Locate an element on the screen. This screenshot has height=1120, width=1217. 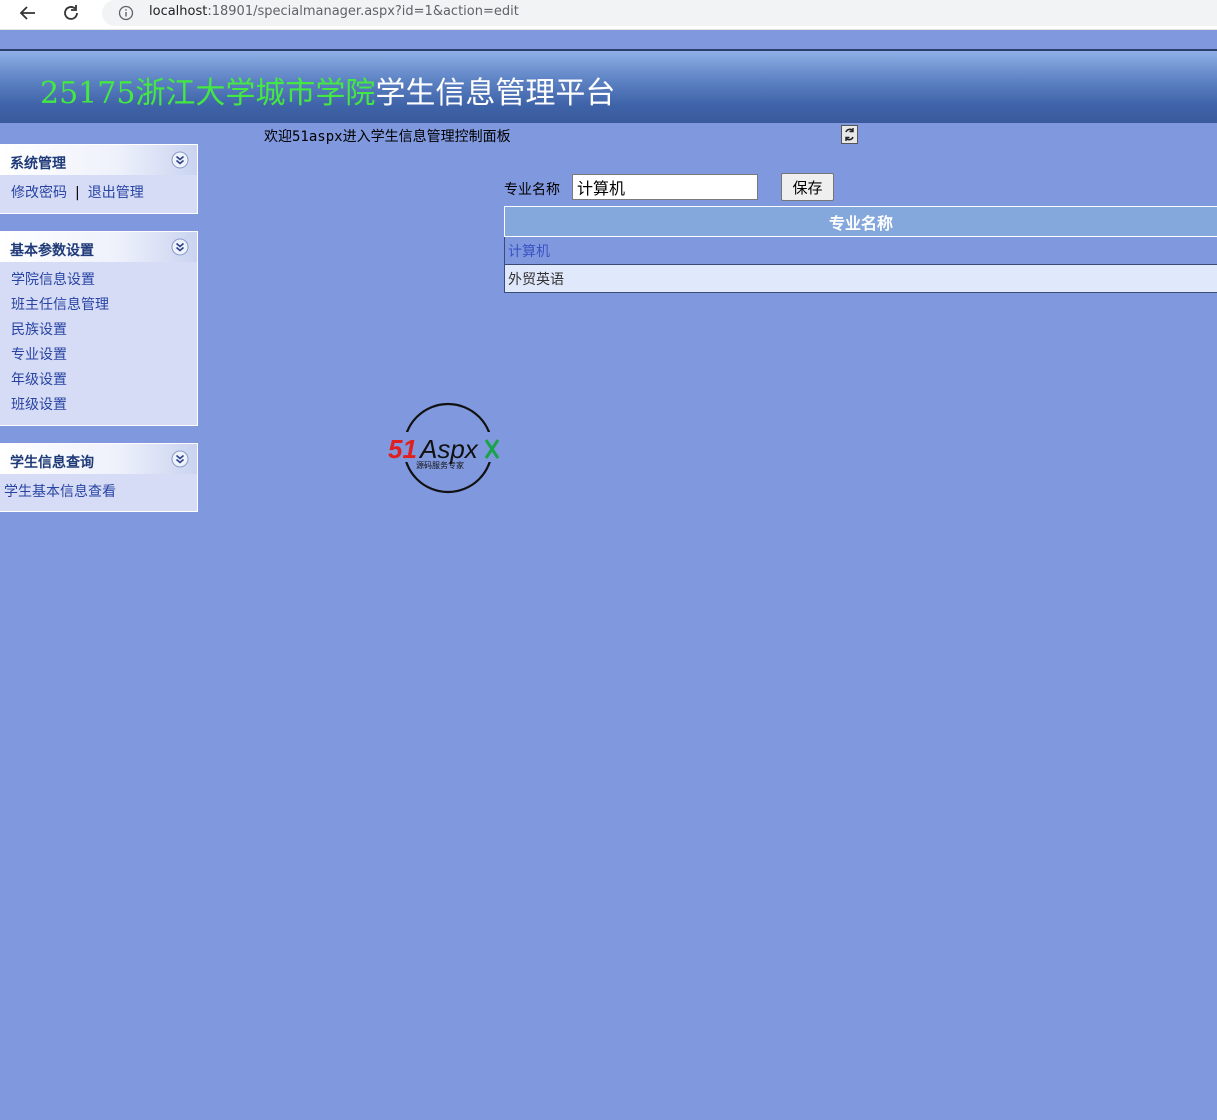
reload-icon is located at coordinates (71, 12).